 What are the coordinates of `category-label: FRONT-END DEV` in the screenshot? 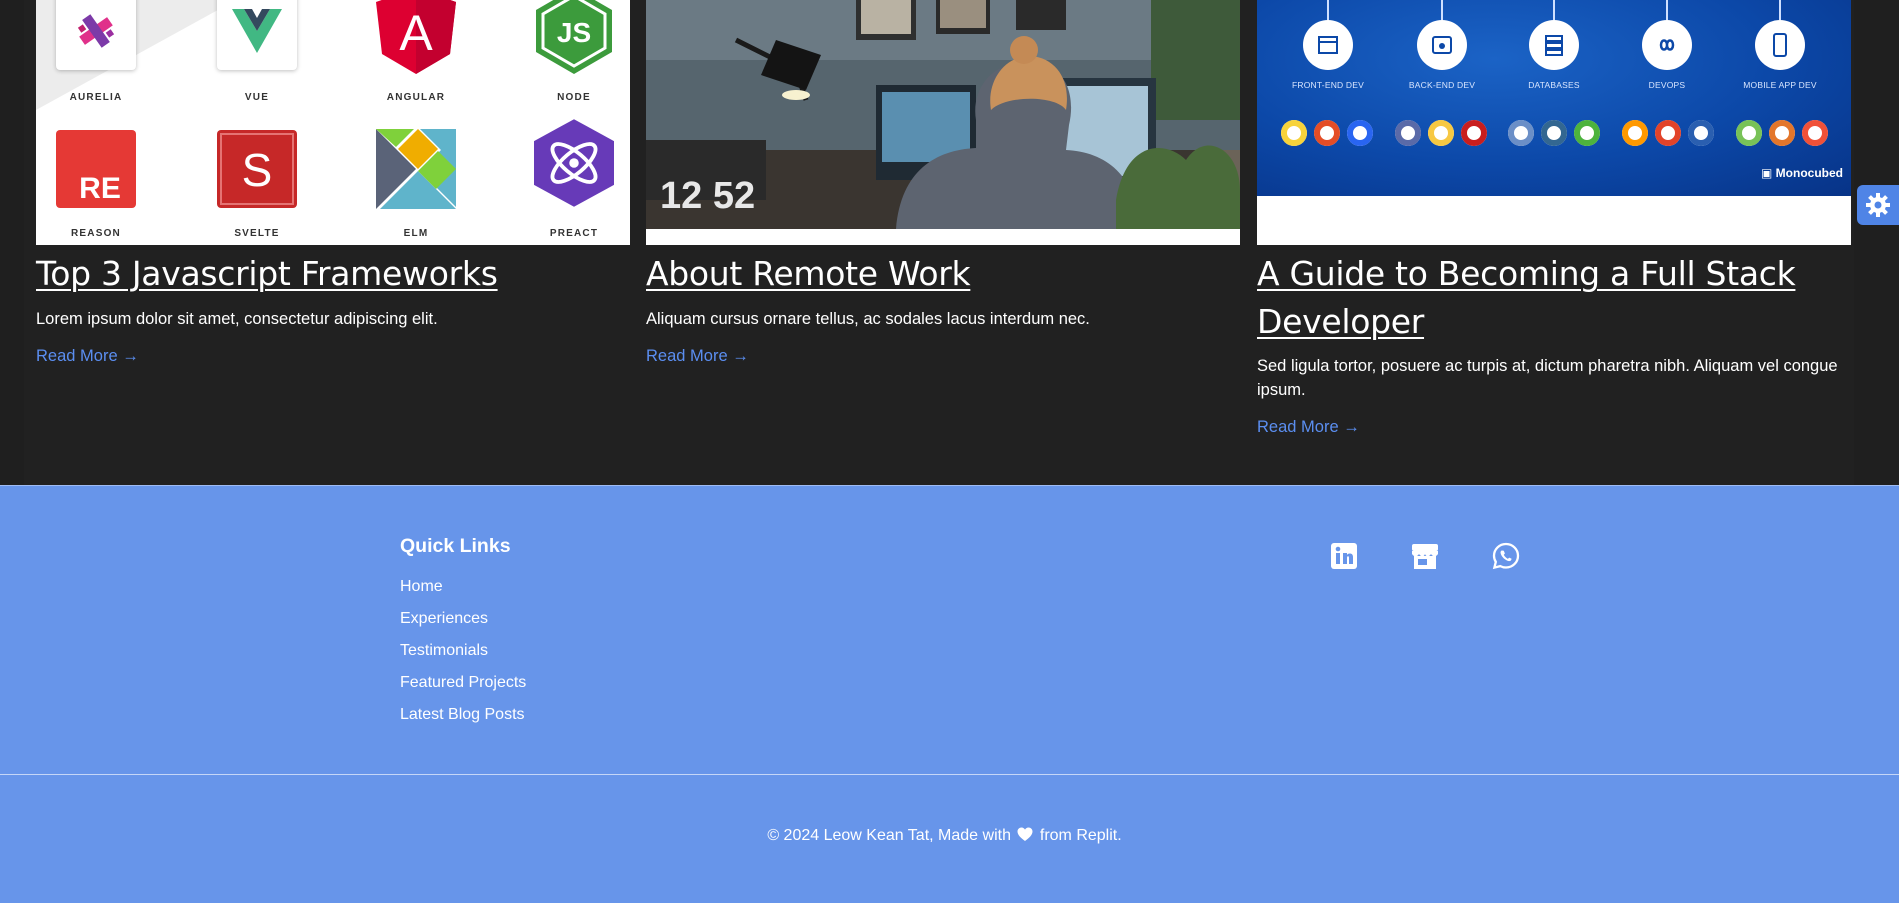 It's located at (1328, 85).